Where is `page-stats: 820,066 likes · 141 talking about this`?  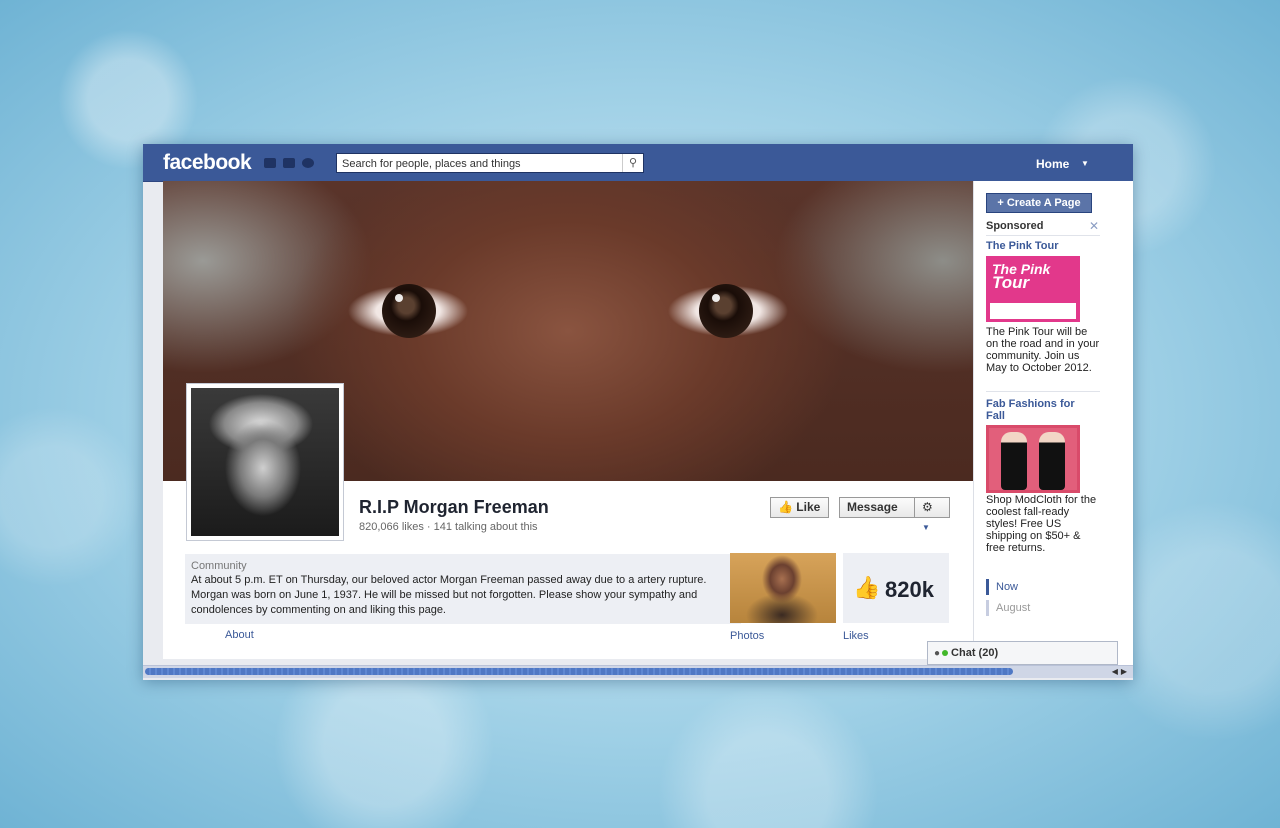 page-stats: 820,066 likes · 141 talking about this is located at coordinates (448, 527).